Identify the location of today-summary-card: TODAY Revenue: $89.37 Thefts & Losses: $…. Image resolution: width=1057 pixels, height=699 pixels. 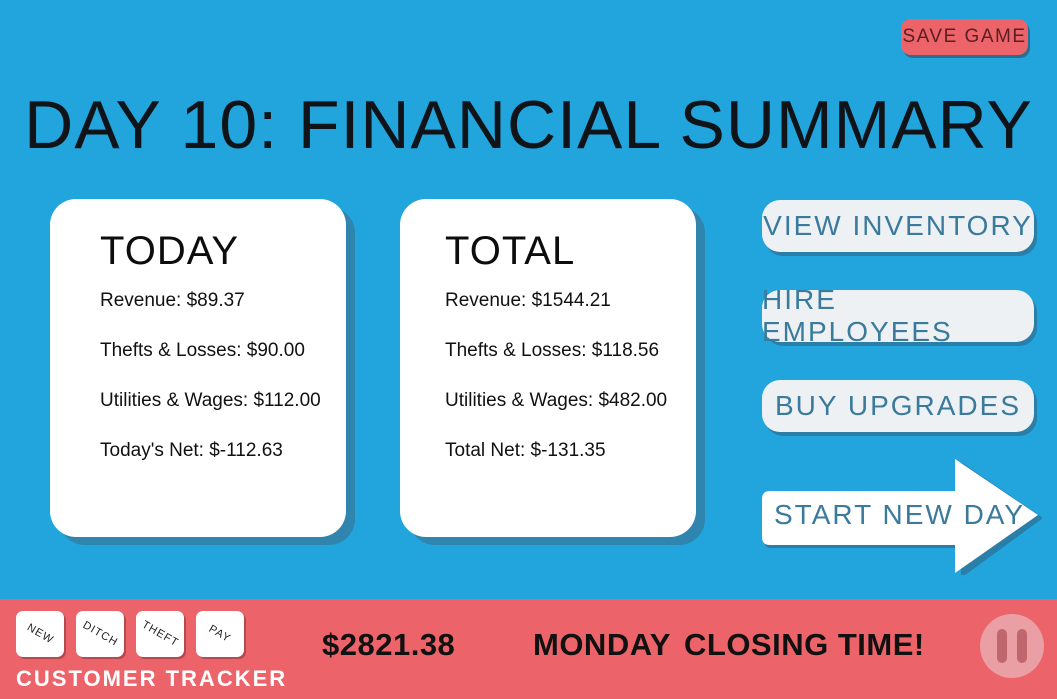
(198, 368).